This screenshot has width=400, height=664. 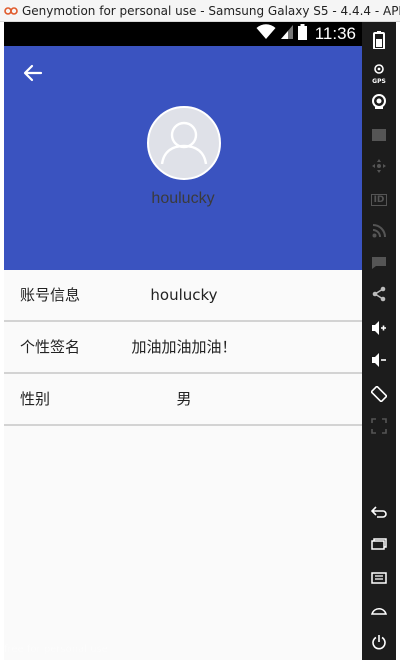 I want to click on row-gender: 性别 男, so click(x=183, y=400).